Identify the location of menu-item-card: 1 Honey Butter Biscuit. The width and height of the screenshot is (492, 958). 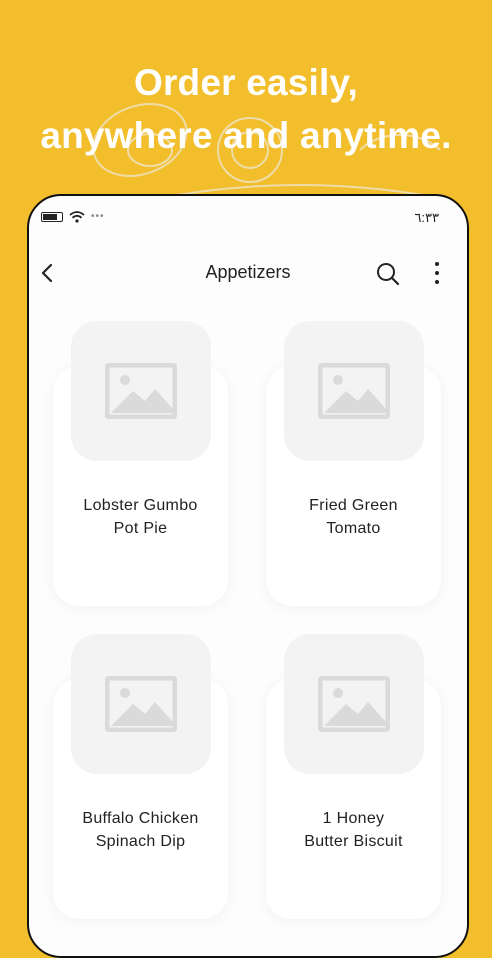
(353, 776).